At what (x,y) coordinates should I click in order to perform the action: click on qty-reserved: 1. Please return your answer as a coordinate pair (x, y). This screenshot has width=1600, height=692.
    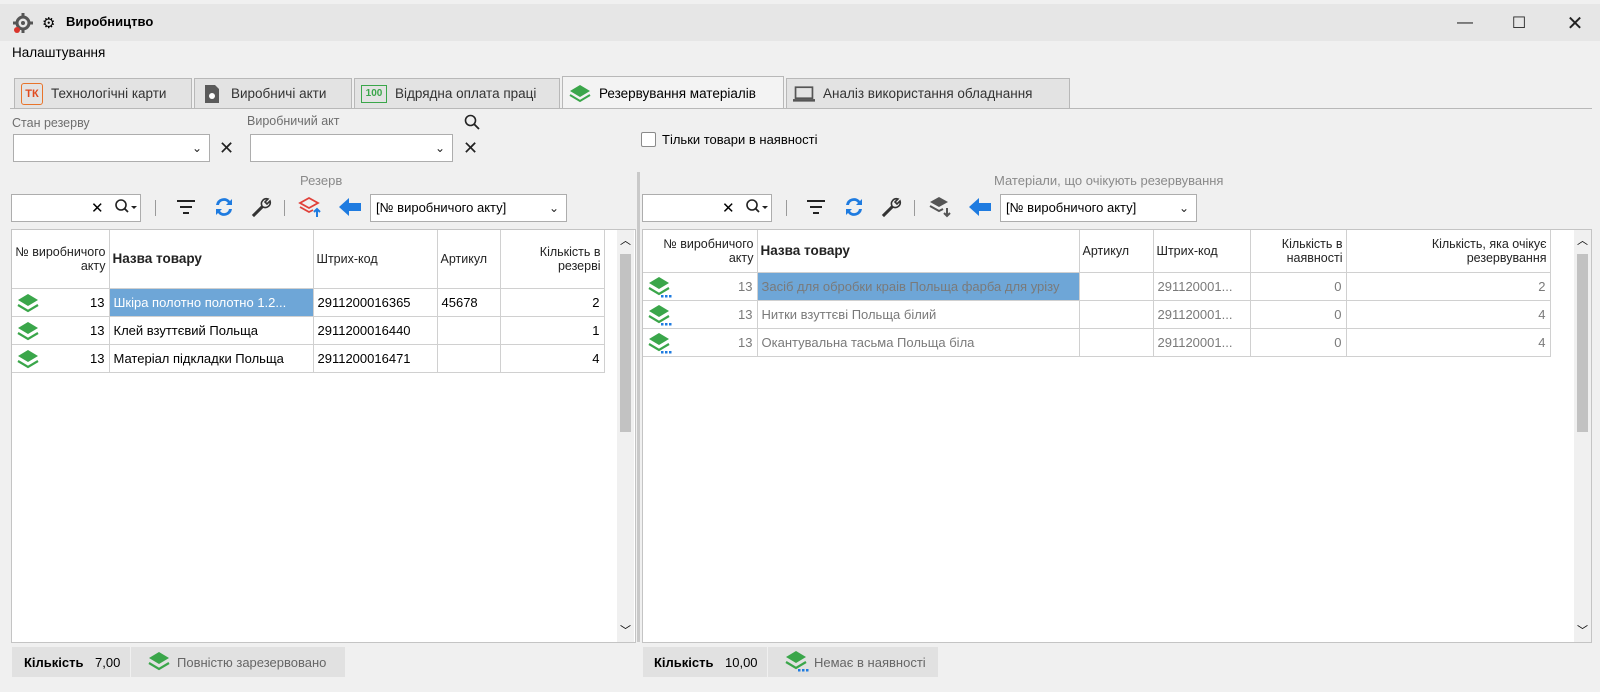
    Looking at the image, I should click on (552, 330).